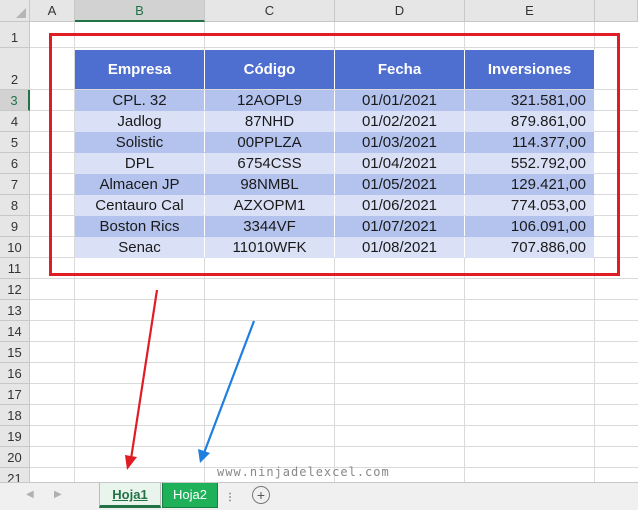 Image resolution: width=638 pixels, height=510 pixels. I want to click on scroll-left-icon: ◀, so click(30, 494).